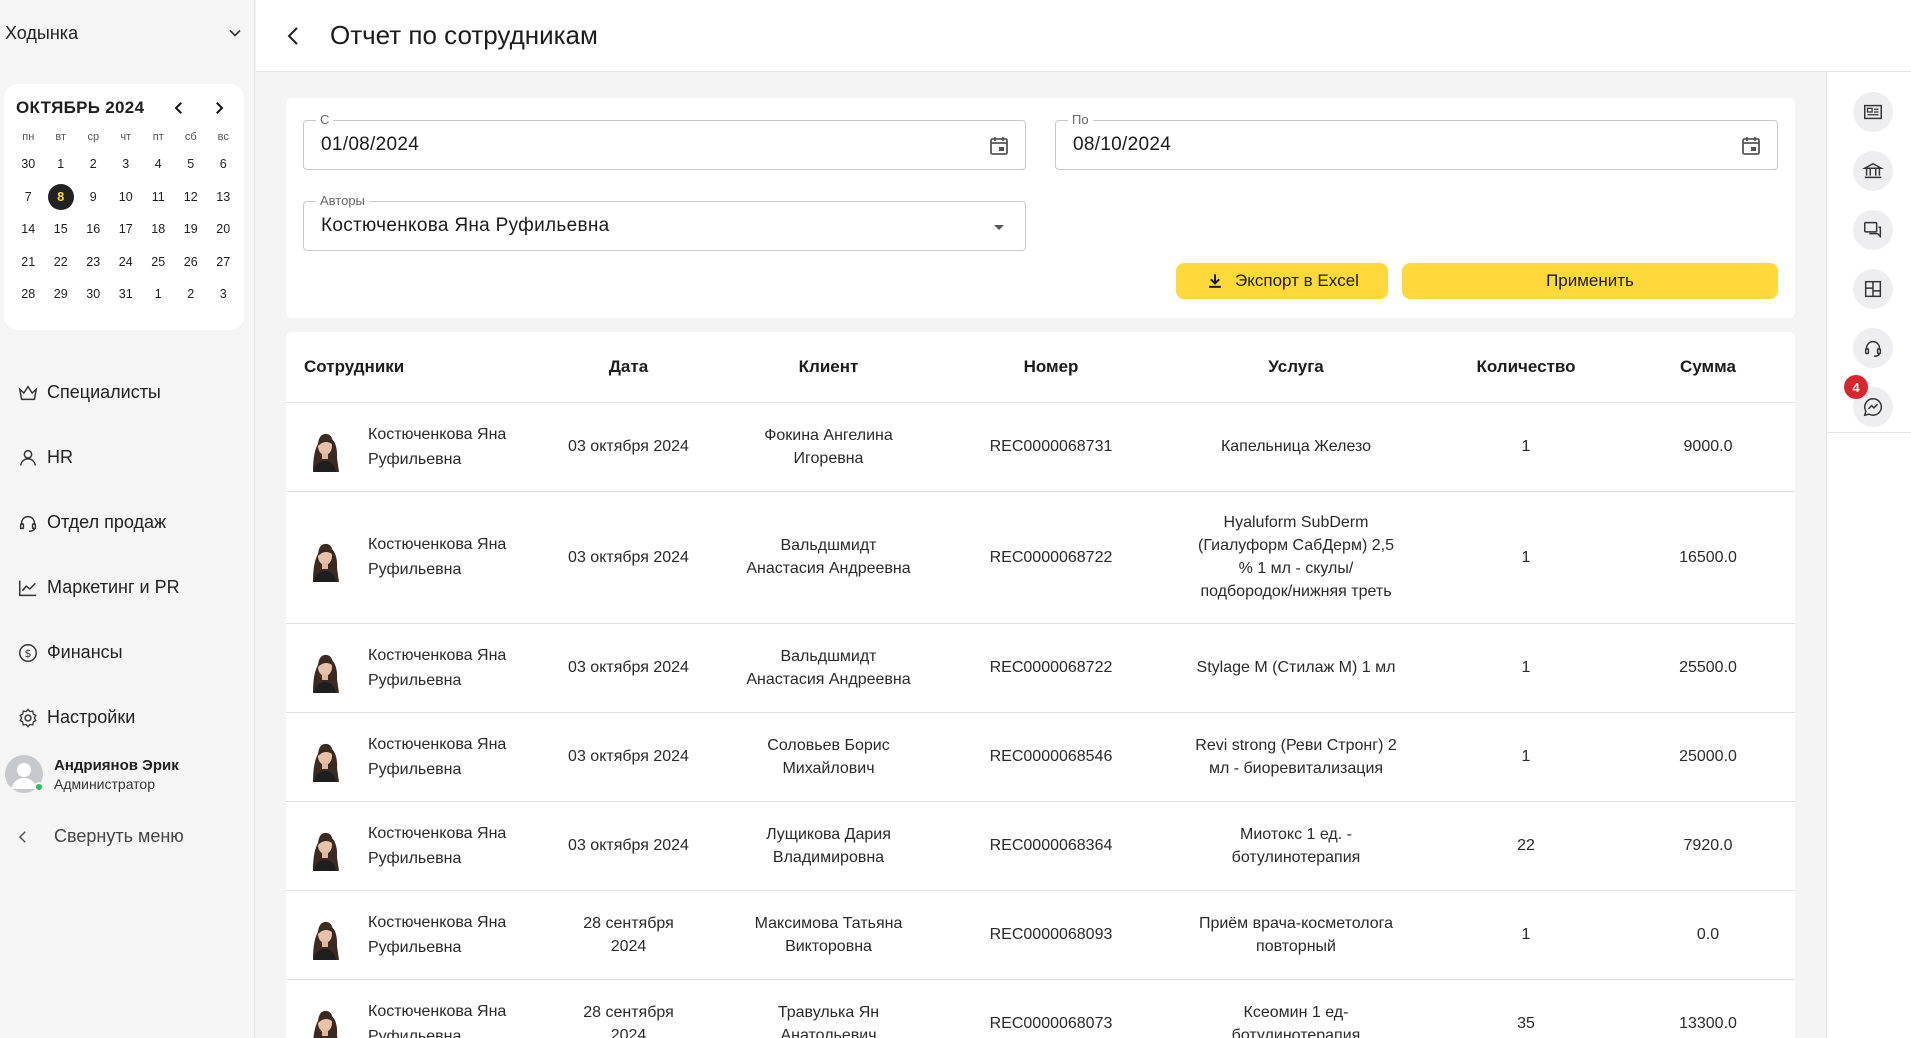  What do you see at coordinates (28, 197) in the screenshot?
I see `calendar-day: 7` at bounding box center [28, 197].